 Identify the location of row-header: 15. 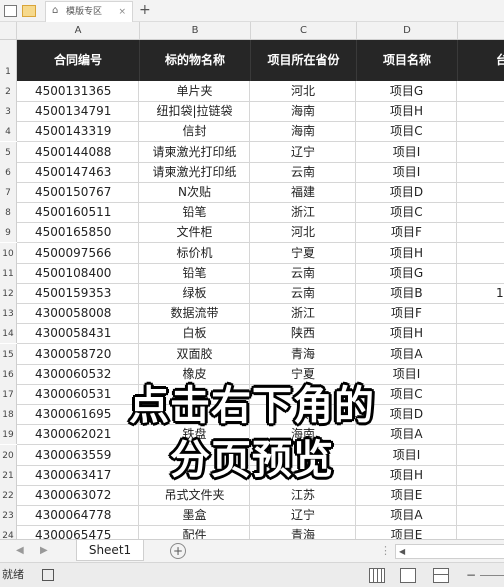
(8, 353).